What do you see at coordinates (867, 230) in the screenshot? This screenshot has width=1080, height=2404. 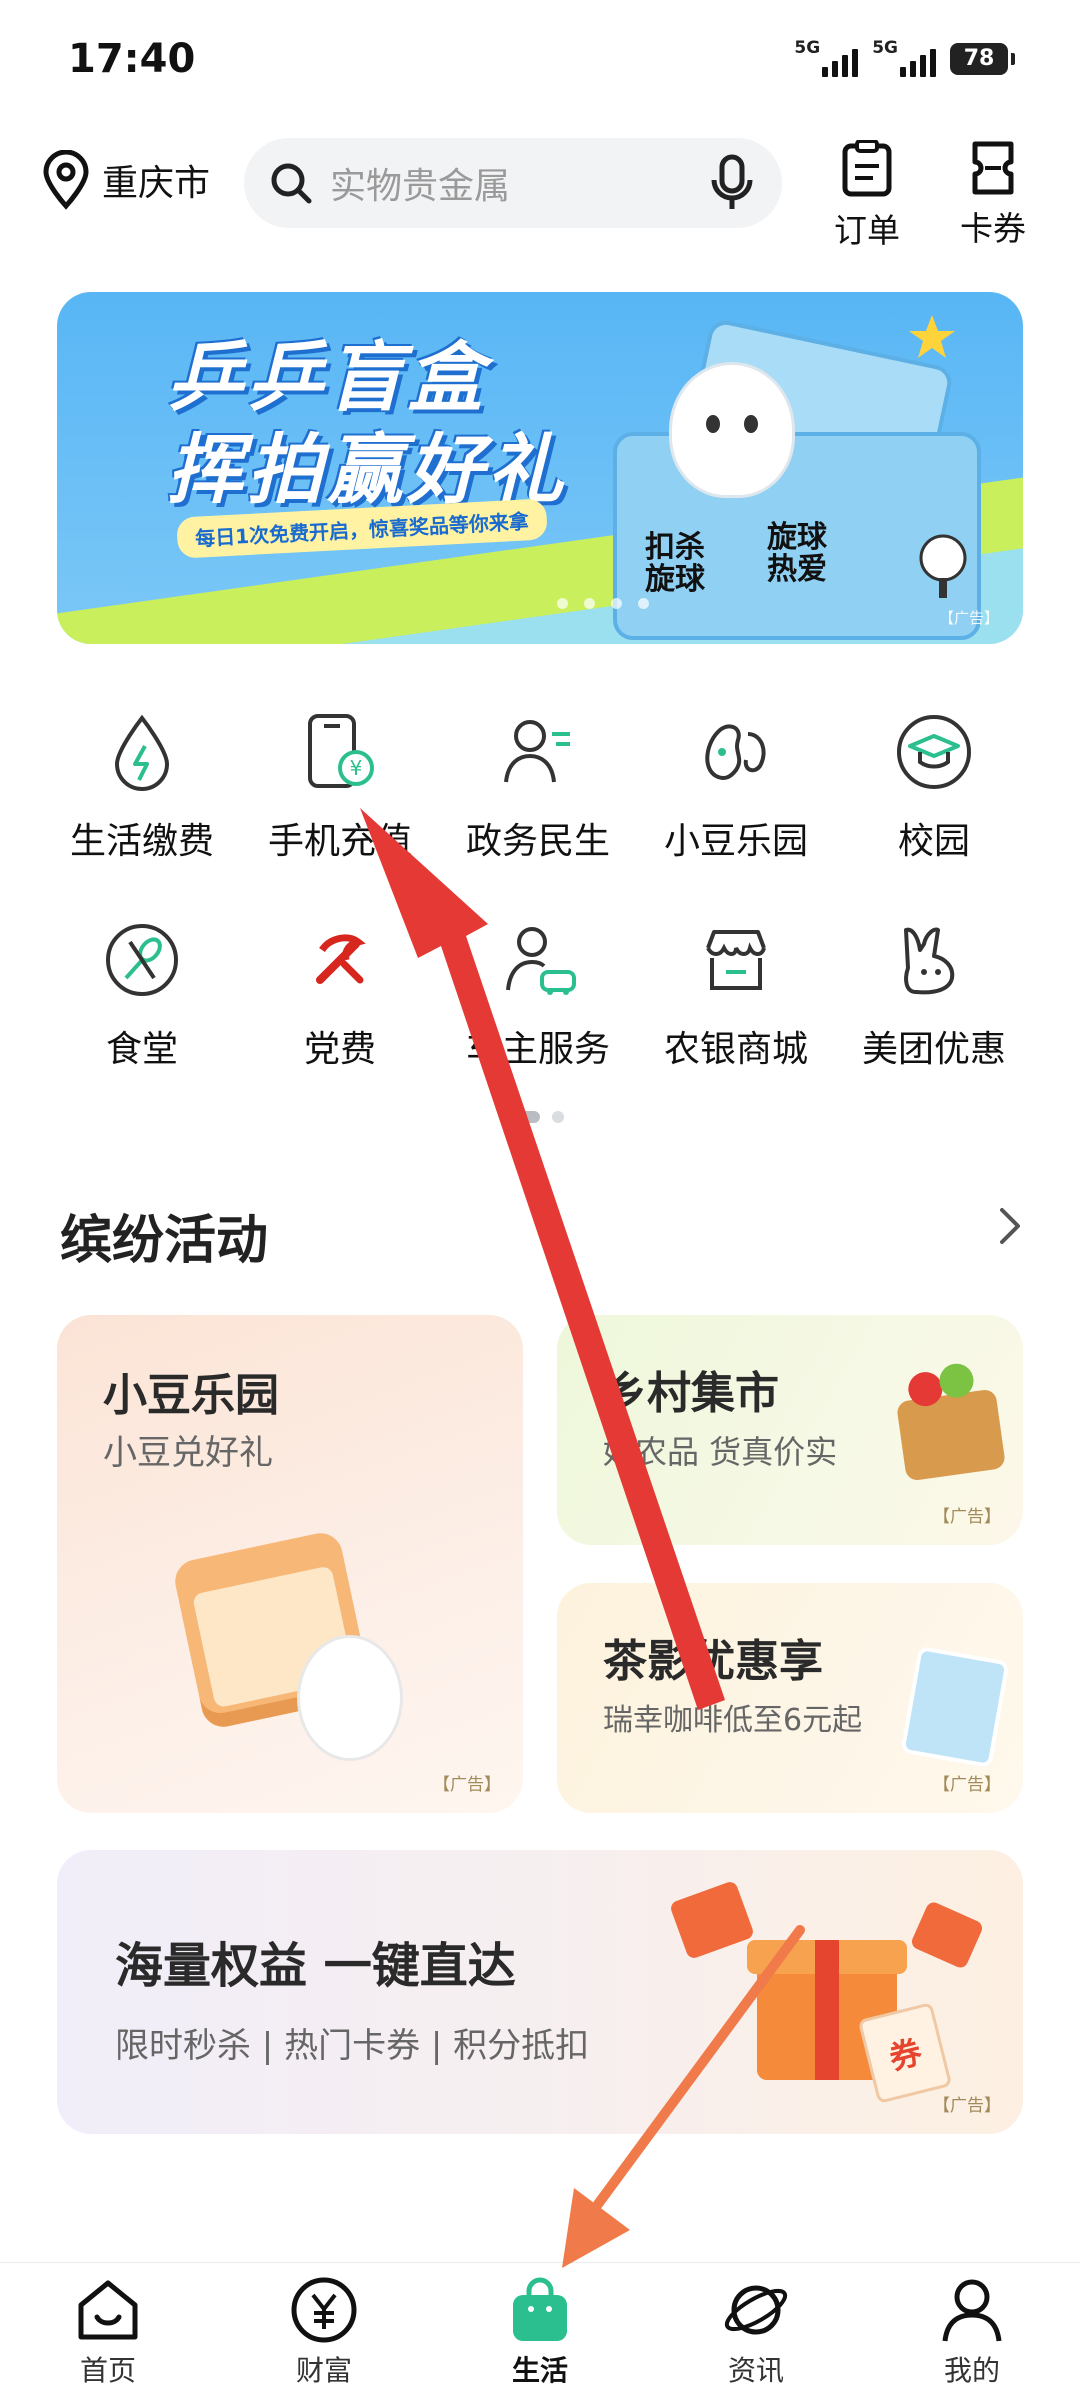 I see `orders-label: 订单` at bounding box center [867, 230].